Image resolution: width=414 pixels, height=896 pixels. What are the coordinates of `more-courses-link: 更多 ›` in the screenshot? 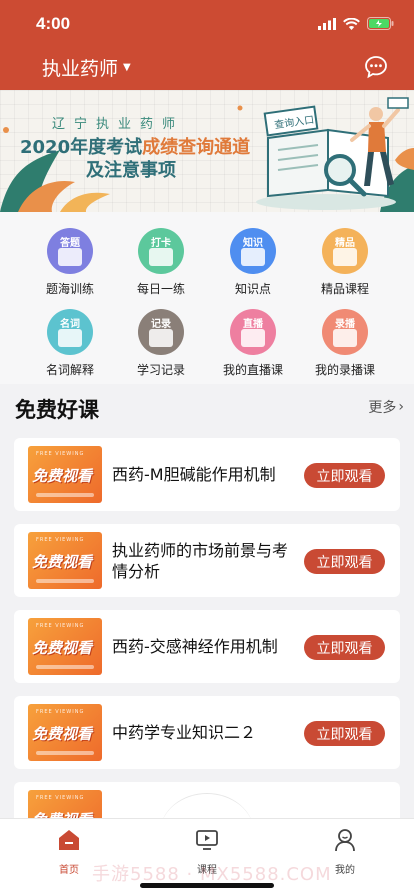 It's located at (386, 407).